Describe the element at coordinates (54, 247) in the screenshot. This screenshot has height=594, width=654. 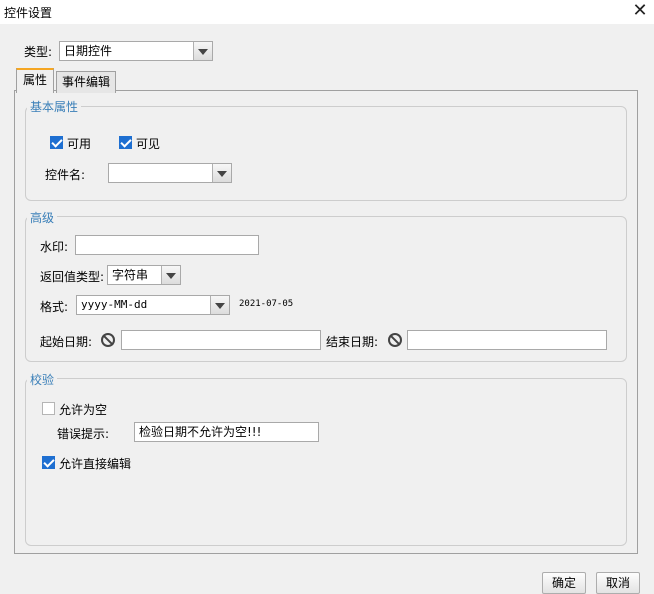
I see `watermark-label: 水印:` at that location.